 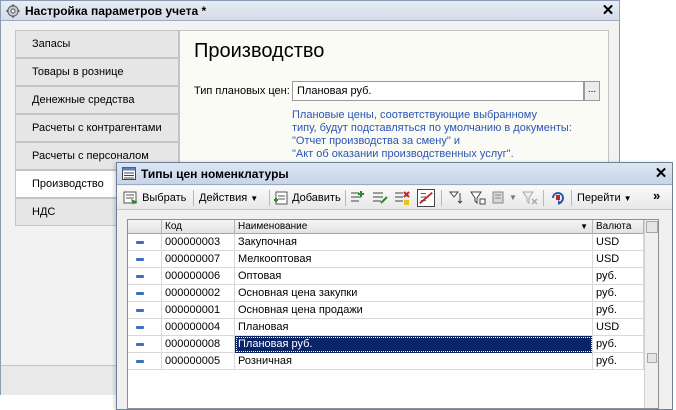 I want to click on gear-icon, so click(x=13, y=11).